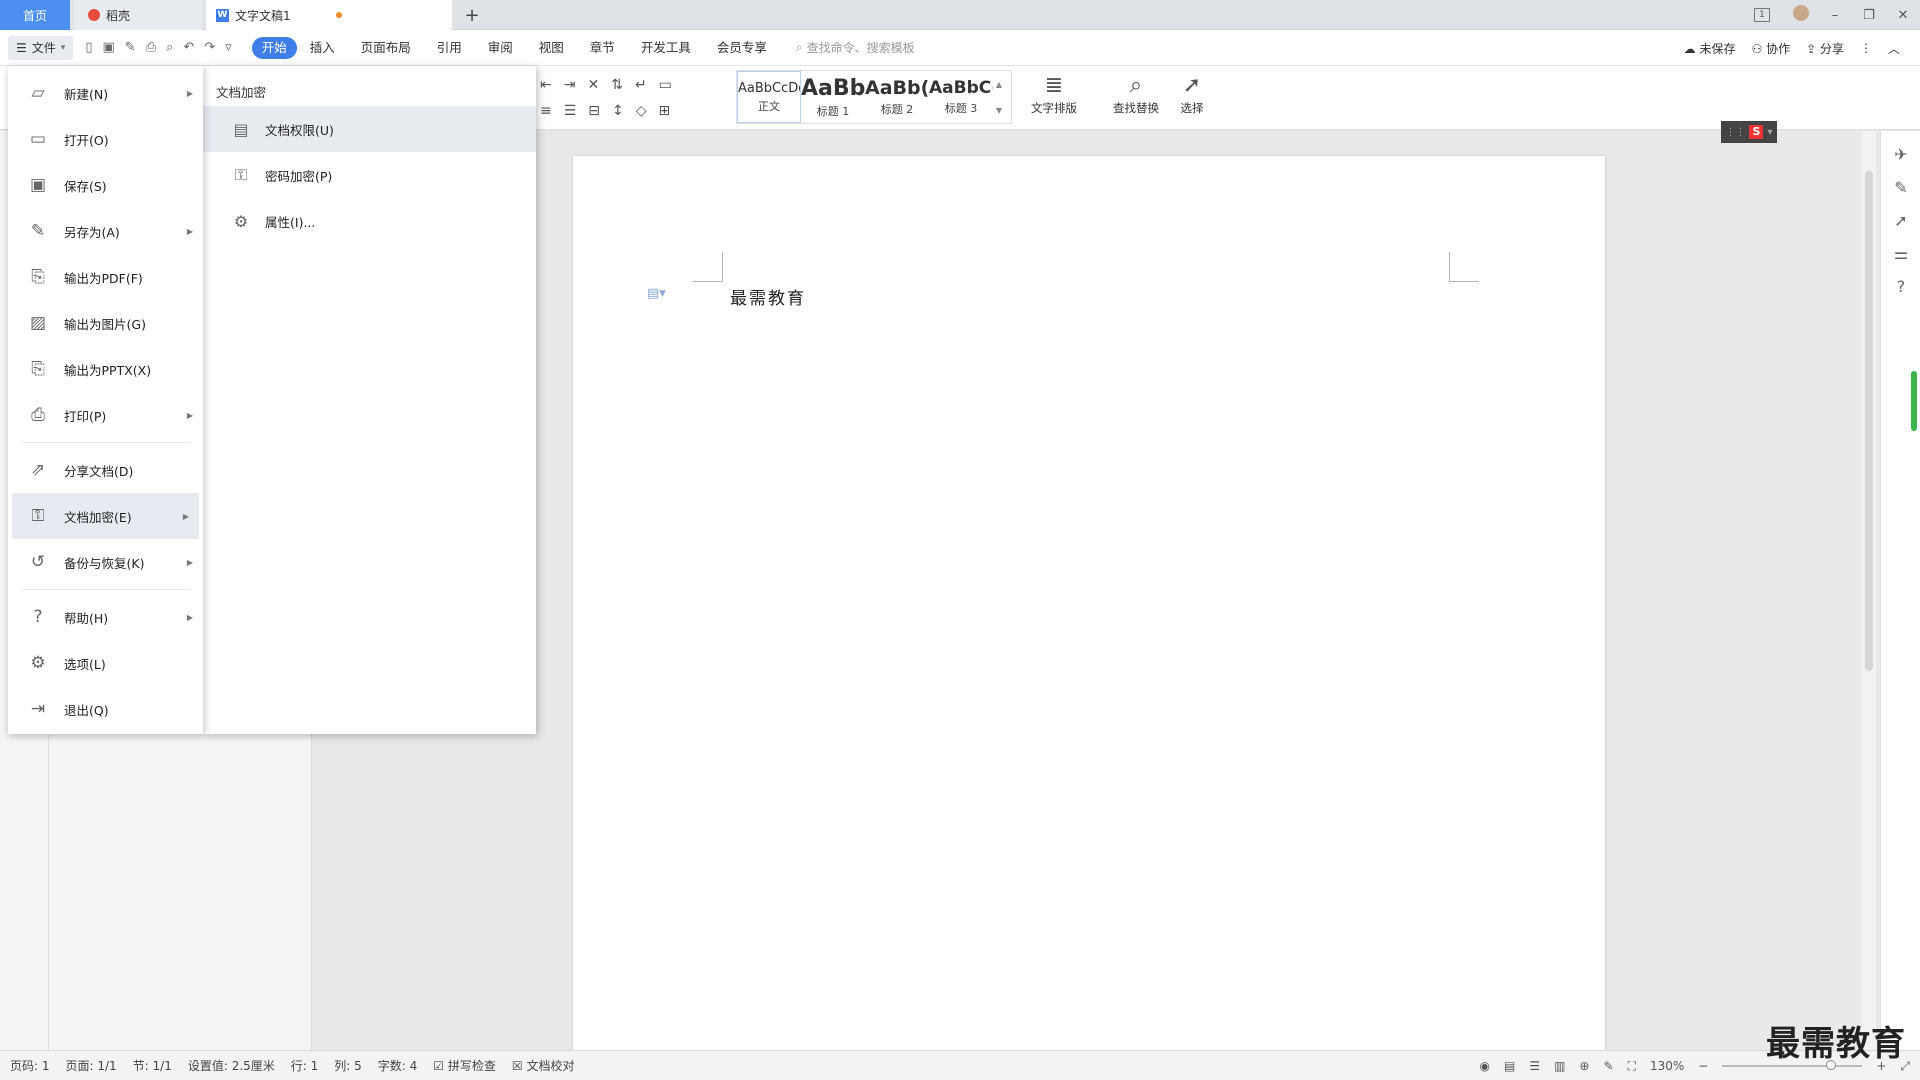 The image size is (1920, 1080). I want to click on avatar, so click(1801, 15).